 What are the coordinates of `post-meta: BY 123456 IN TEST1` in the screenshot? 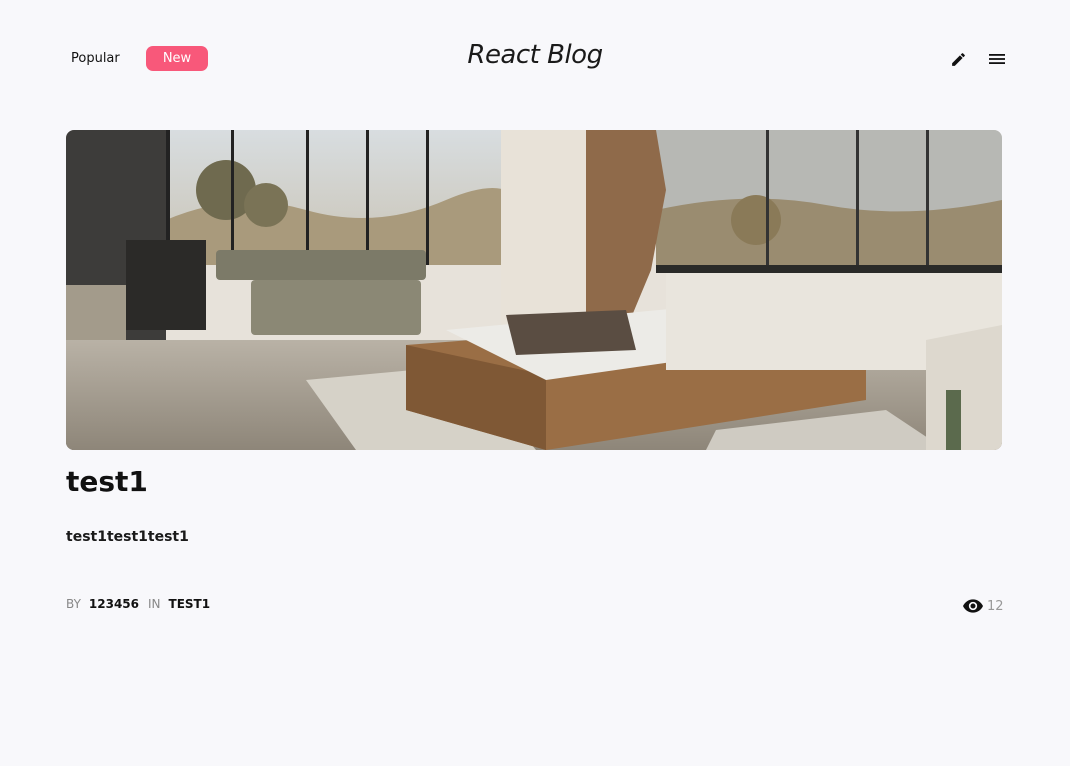 It's located at (138, 604).